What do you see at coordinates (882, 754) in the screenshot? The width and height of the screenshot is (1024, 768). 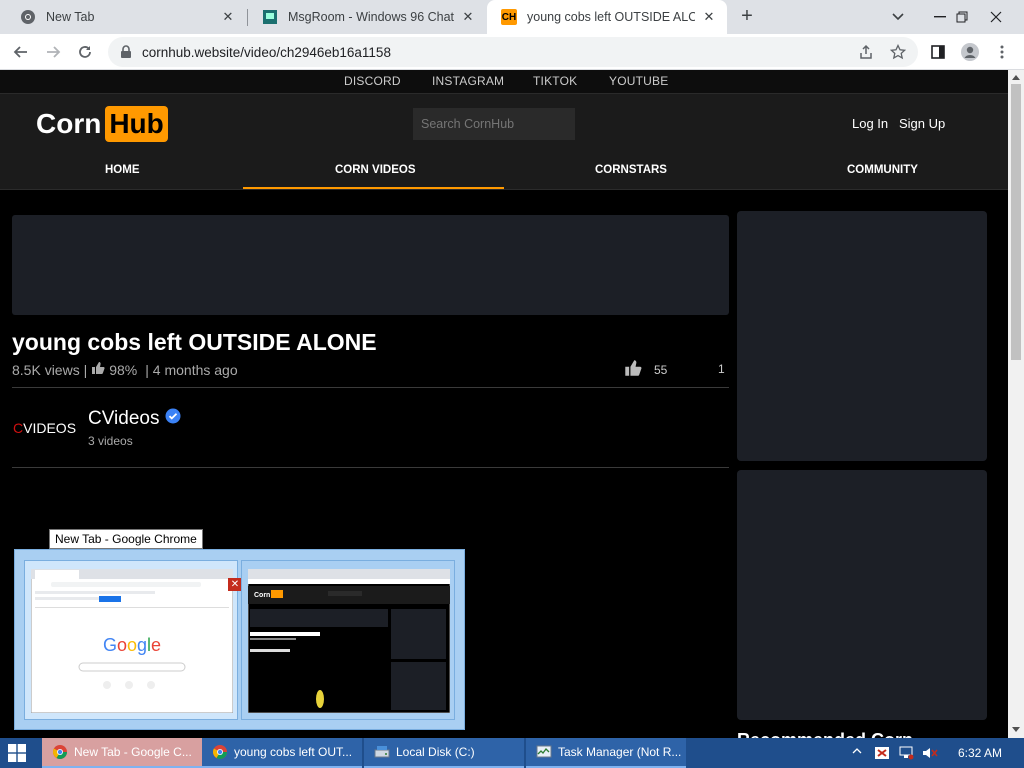 I see `tray-security-icon` at bounding box center [882, 754].